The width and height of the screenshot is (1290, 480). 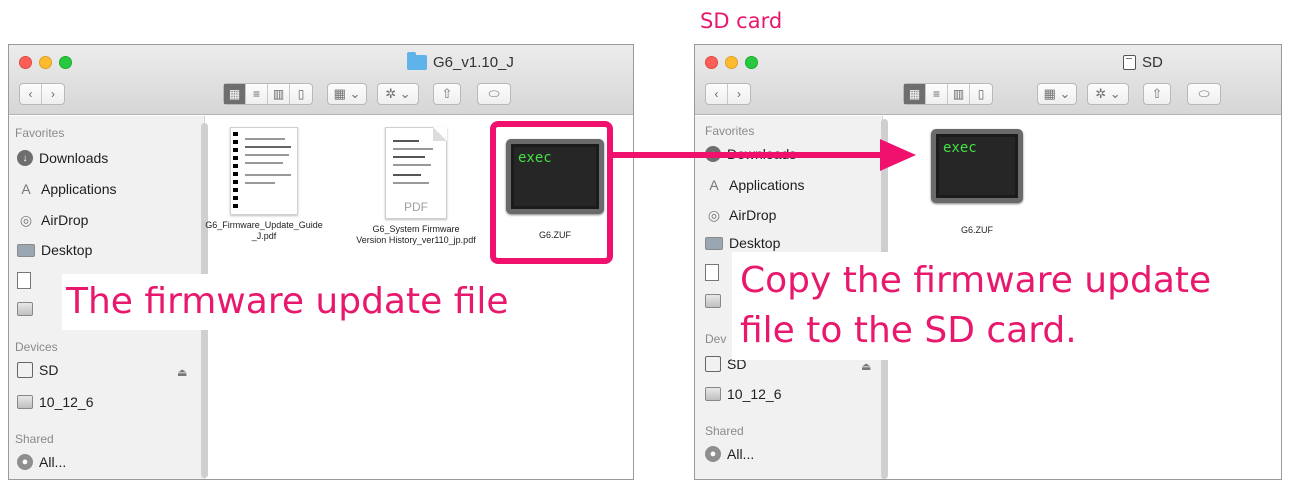 I want to click on file-name: G6_System Firmware, so click(x=416, y=229).